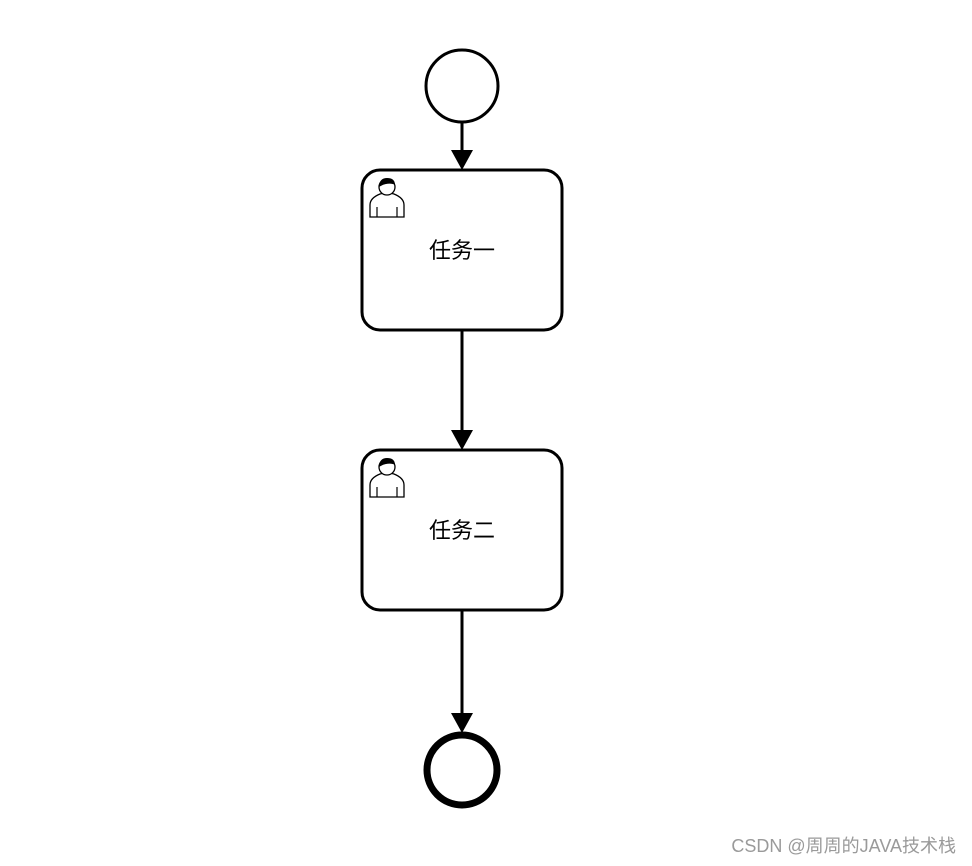 The width and height of the screenshot is (972, 866). Describe the element at coordinates (461, 531) in the screenshot. I see `task-2-label: 任务二` at that location.